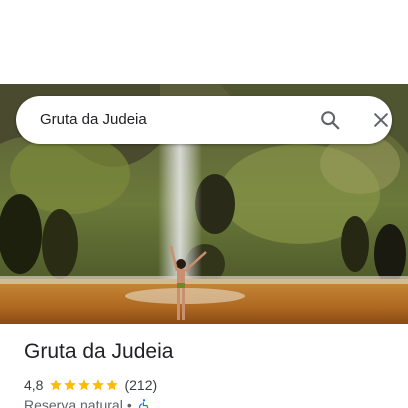 The image size is (408, 408). I want to click on search-bar: Gruta da Judeia, so click(204, 120).